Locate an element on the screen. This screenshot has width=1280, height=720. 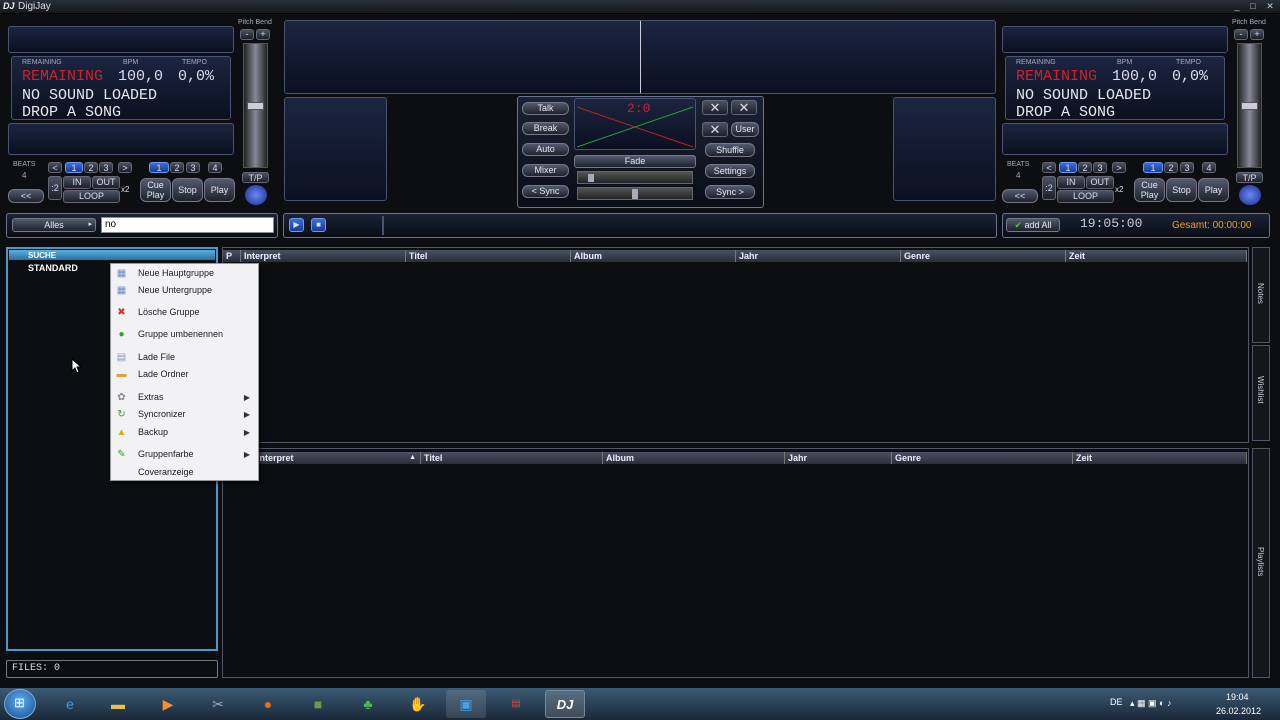
column-header-titel: Titel is located at coordinates (488, 256).